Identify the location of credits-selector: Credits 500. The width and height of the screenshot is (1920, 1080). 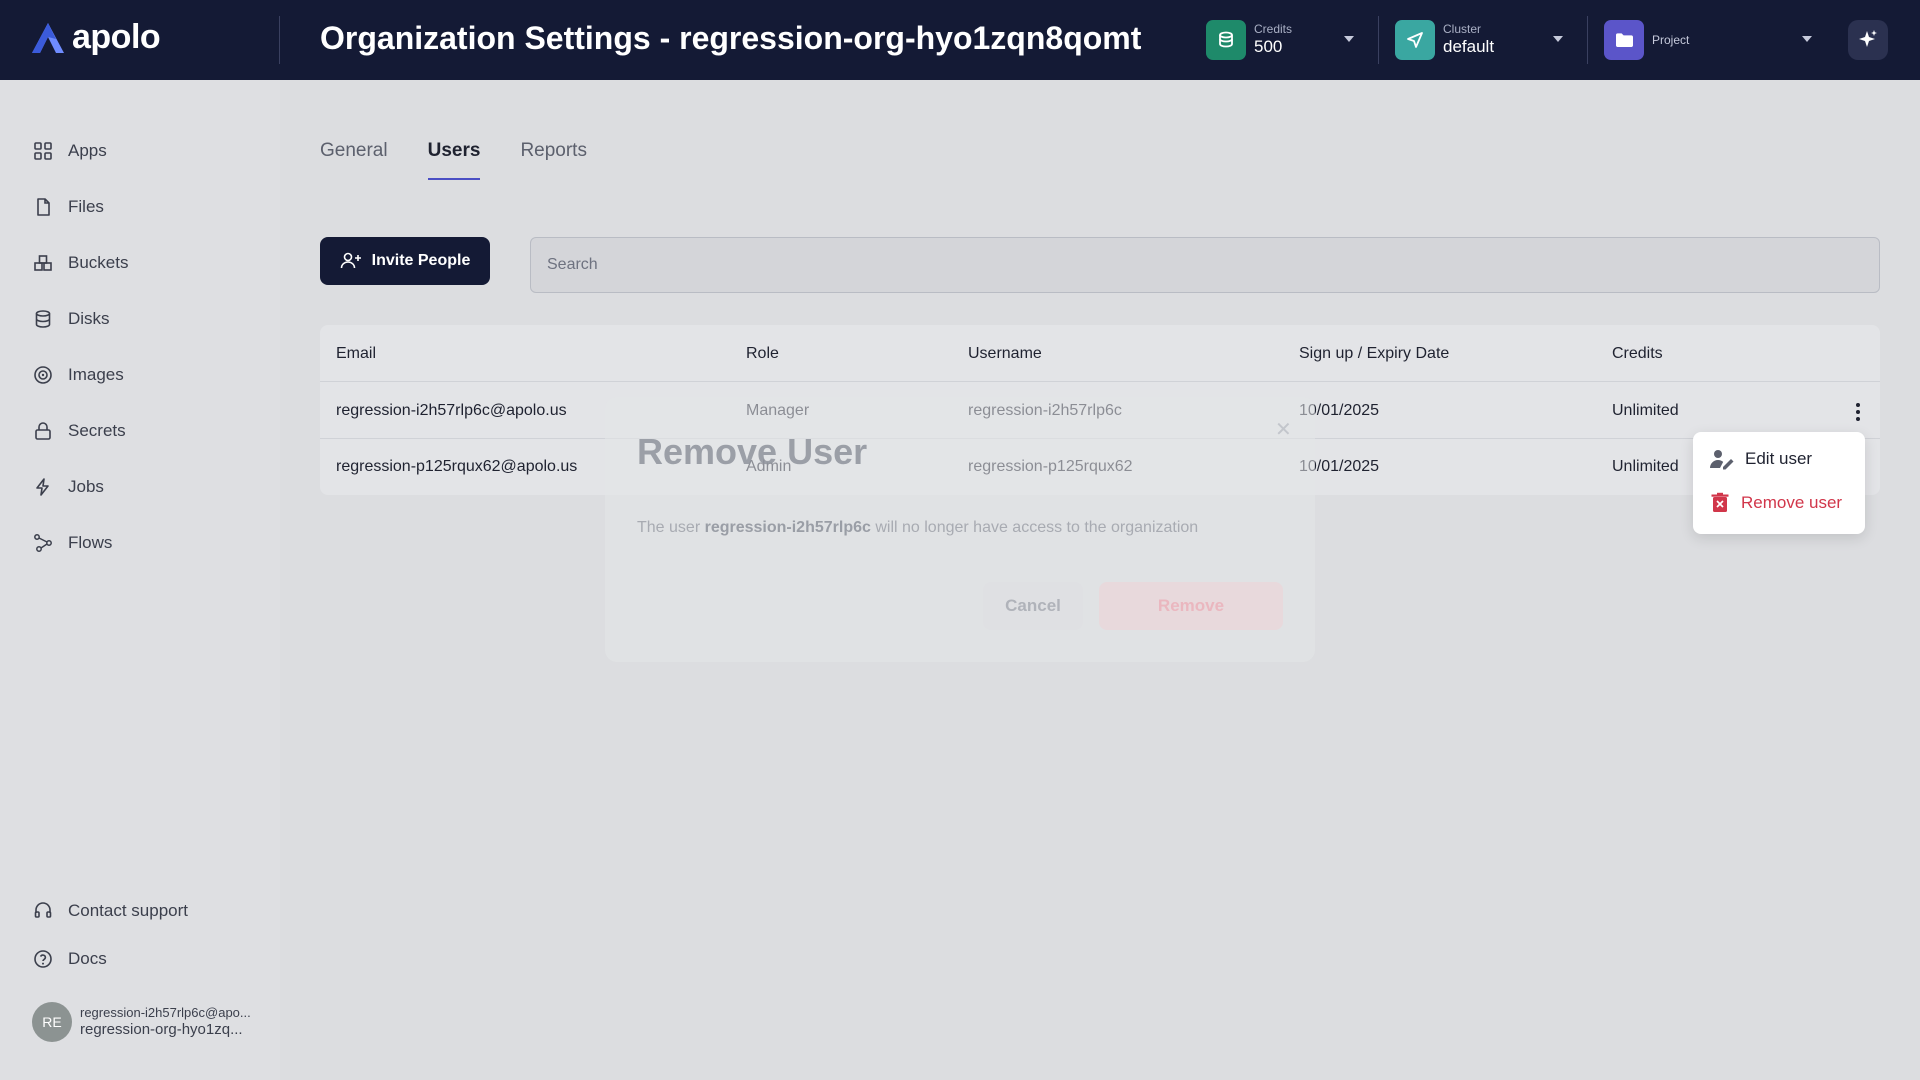
(1249, 40).